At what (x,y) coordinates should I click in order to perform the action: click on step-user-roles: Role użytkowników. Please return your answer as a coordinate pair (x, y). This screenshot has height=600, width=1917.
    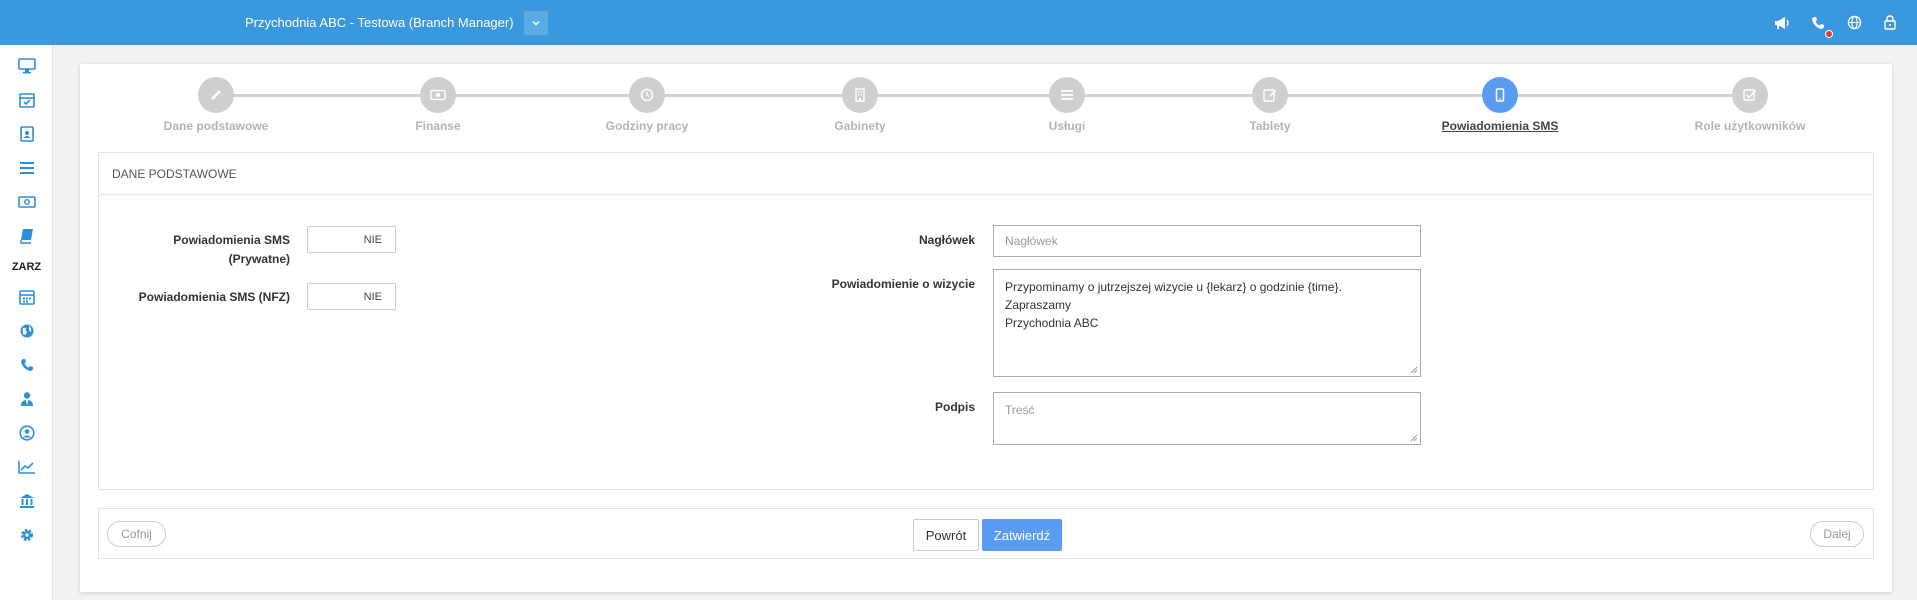
    Looking at the image, I should click on (1750, 105).